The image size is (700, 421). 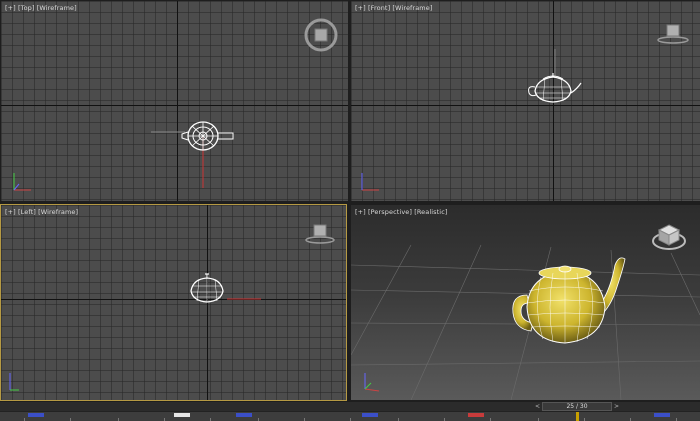 I want to click on time-slider: 25 / 30, so click(x=577, y=406).